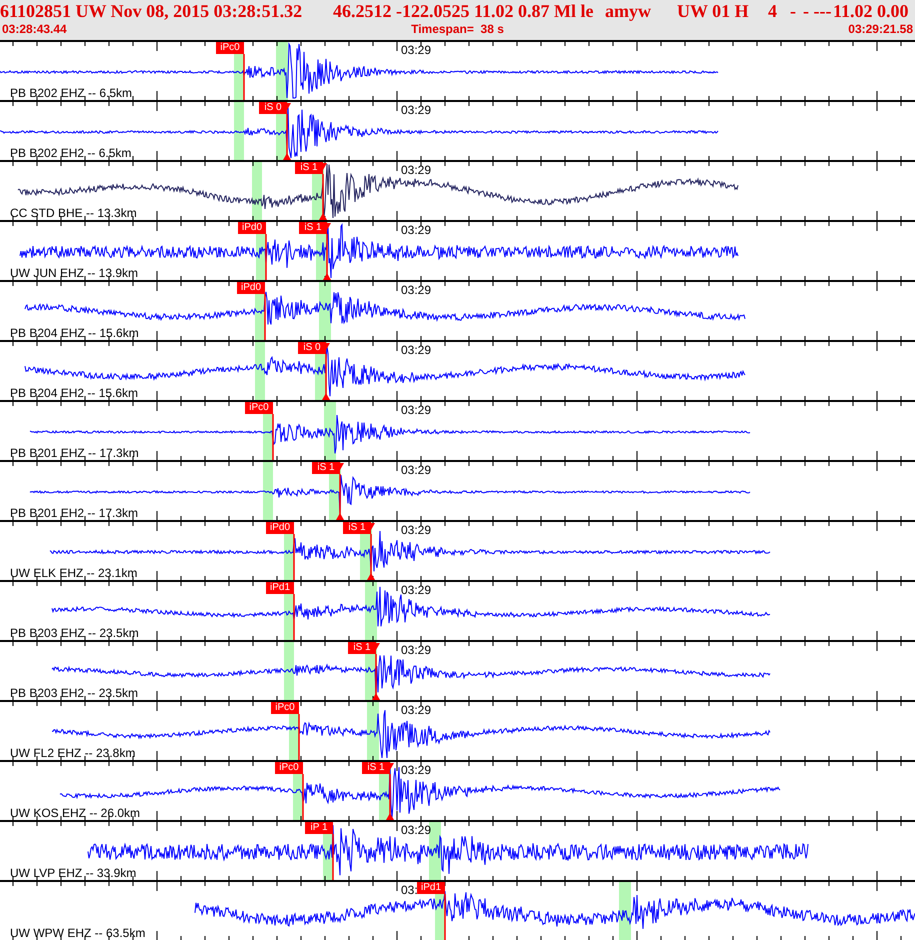 The width and height of the screenshot is (915, 940). I want to click on station-label: PB B204 EH2 -- 15.6km, so click(74, 393).